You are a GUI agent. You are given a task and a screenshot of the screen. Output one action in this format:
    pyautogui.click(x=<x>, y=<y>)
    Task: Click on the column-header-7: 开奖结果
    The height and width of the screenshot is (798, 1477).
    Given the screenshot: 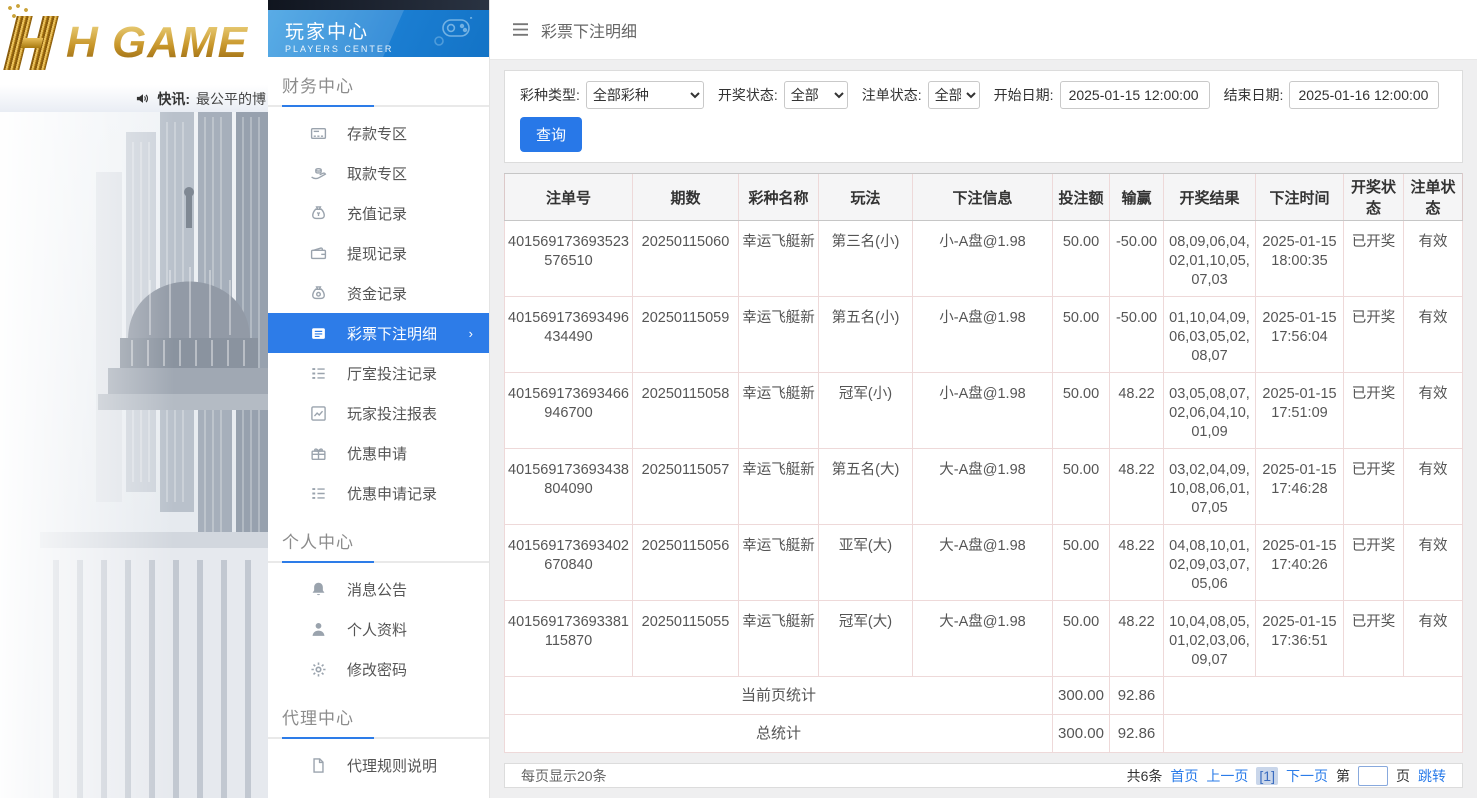 What is the action you would take?
    pyautogui.click(x=1209, y=197)
    